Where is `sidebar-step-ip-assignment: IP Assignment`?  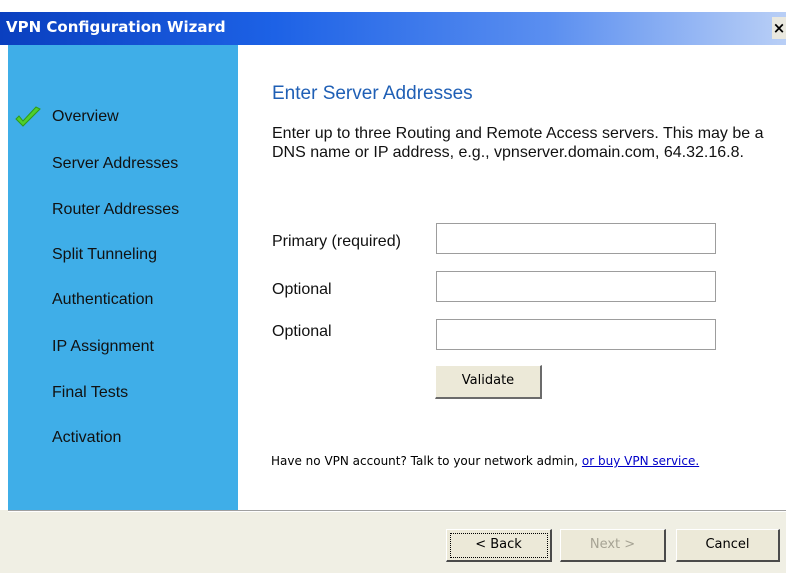 sidebar-step-ip-assignment: IP Assignment is located at coordinates (103, 346).